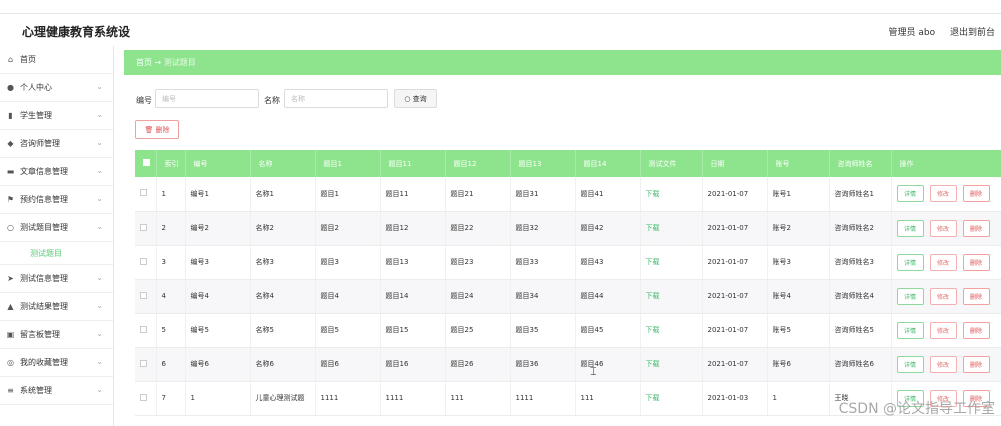 The width and height of the screenshot is (1001, 426). I want to click on breadcrumb-arrow: →, so click(158, 62).